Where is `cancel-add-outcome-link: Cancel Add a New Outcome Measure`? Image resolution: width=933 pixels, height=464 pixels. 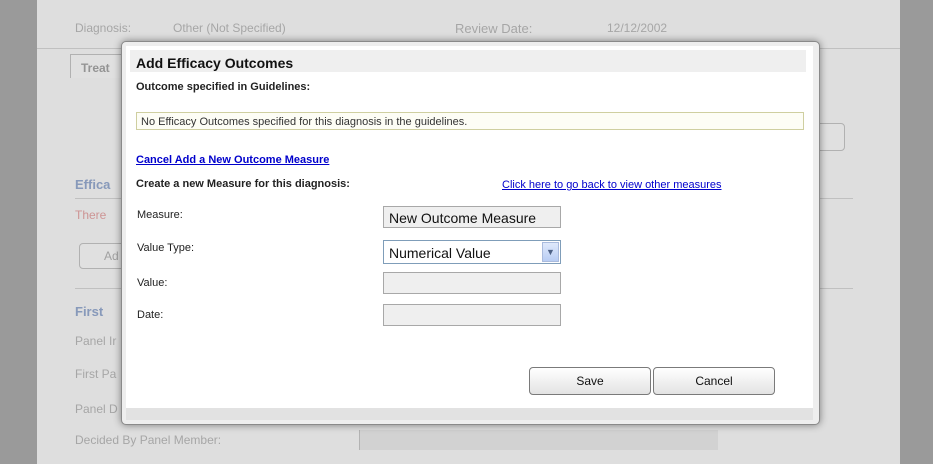 cancel-add-outcome-link: Cancel Add a New Outcome Measure is located at coordinates (232, 160).